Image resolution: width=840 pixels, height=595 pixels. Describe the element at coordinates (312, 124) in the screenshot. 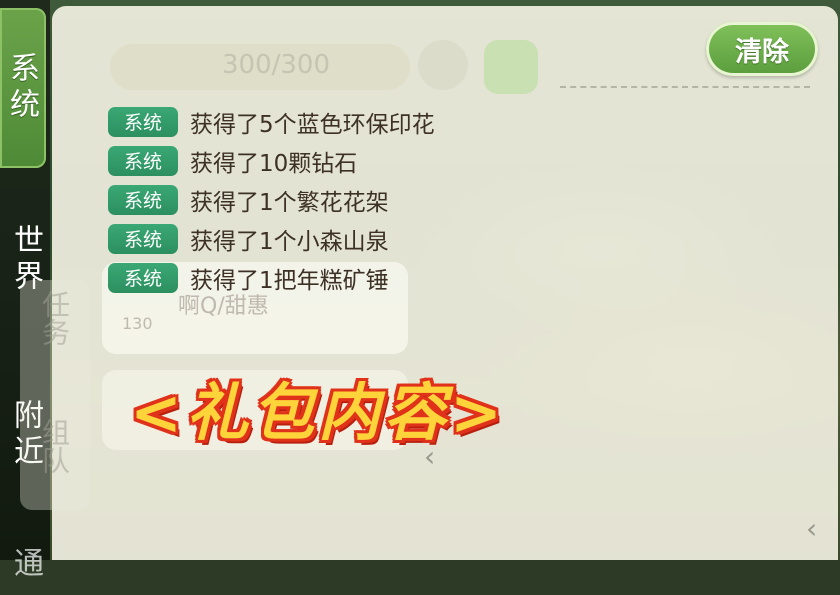

I see `message-text: 获得了5个蓝色环保印花` at that location.